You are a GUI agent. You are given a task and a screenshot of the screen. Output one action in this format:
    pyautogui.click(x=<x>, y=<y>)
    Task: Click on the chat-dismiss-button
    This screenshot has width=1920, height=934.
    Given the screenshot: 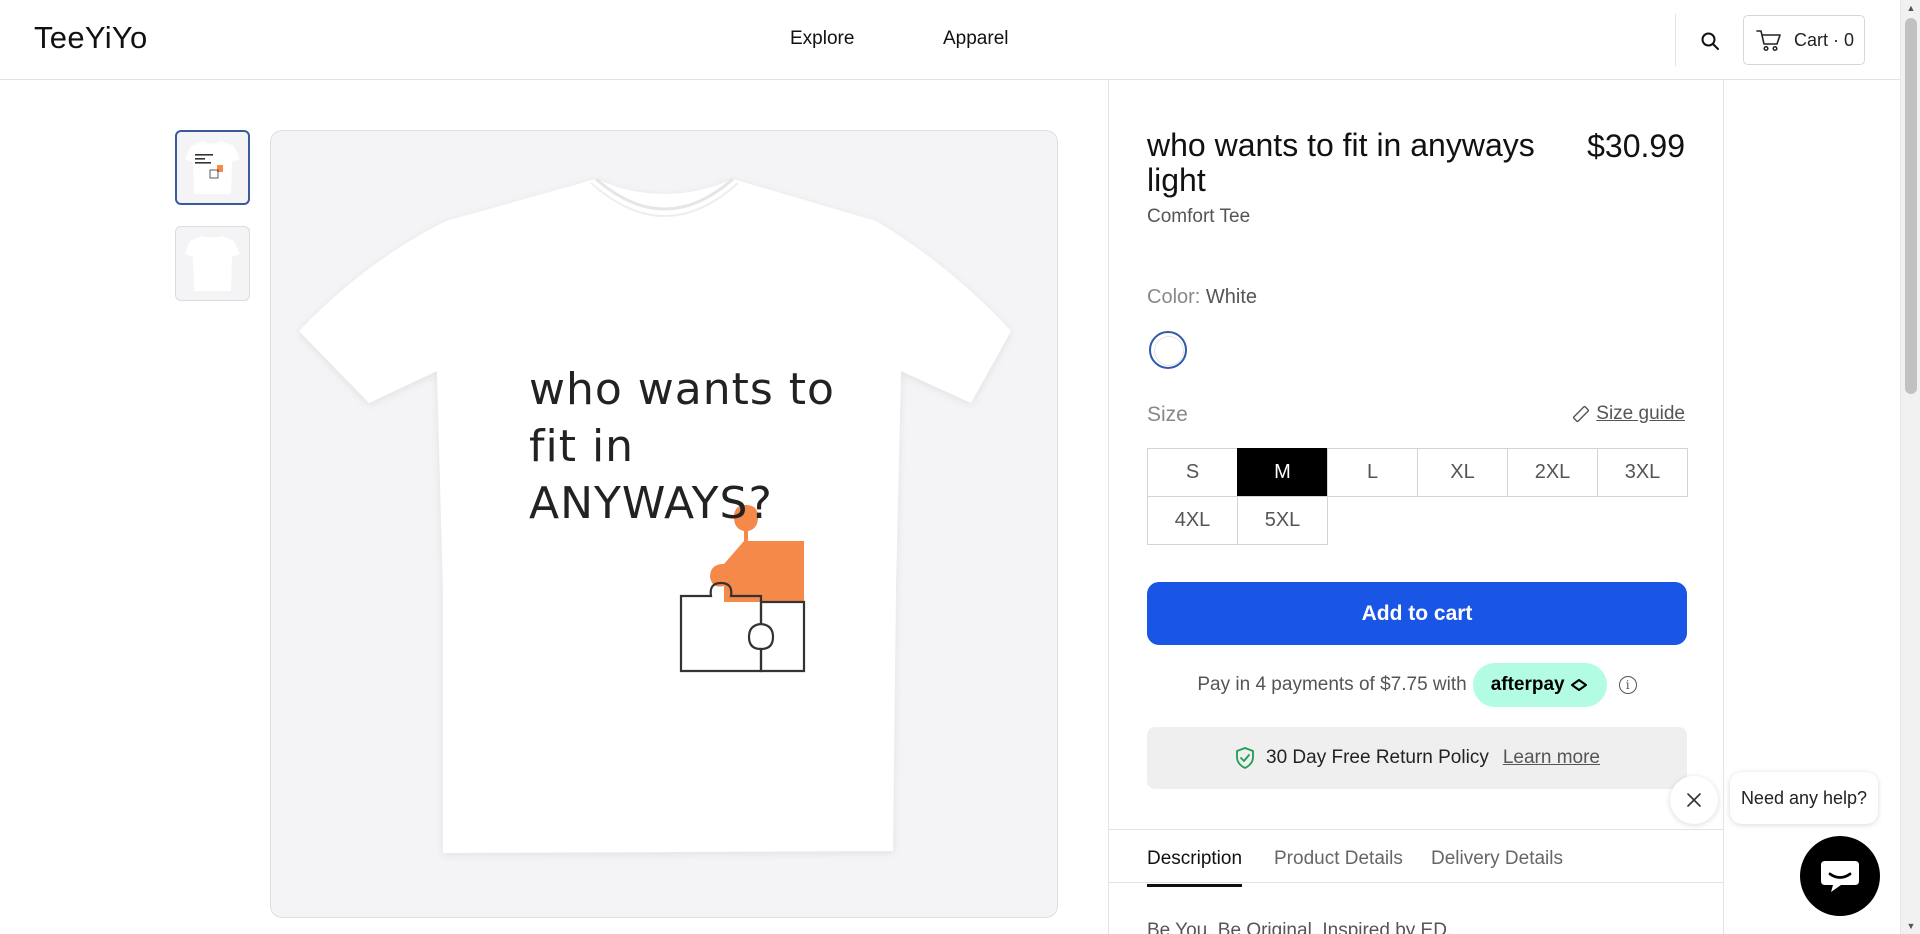 What is the action you would take?
    pyautogui.click(x=1694, y=800)
    